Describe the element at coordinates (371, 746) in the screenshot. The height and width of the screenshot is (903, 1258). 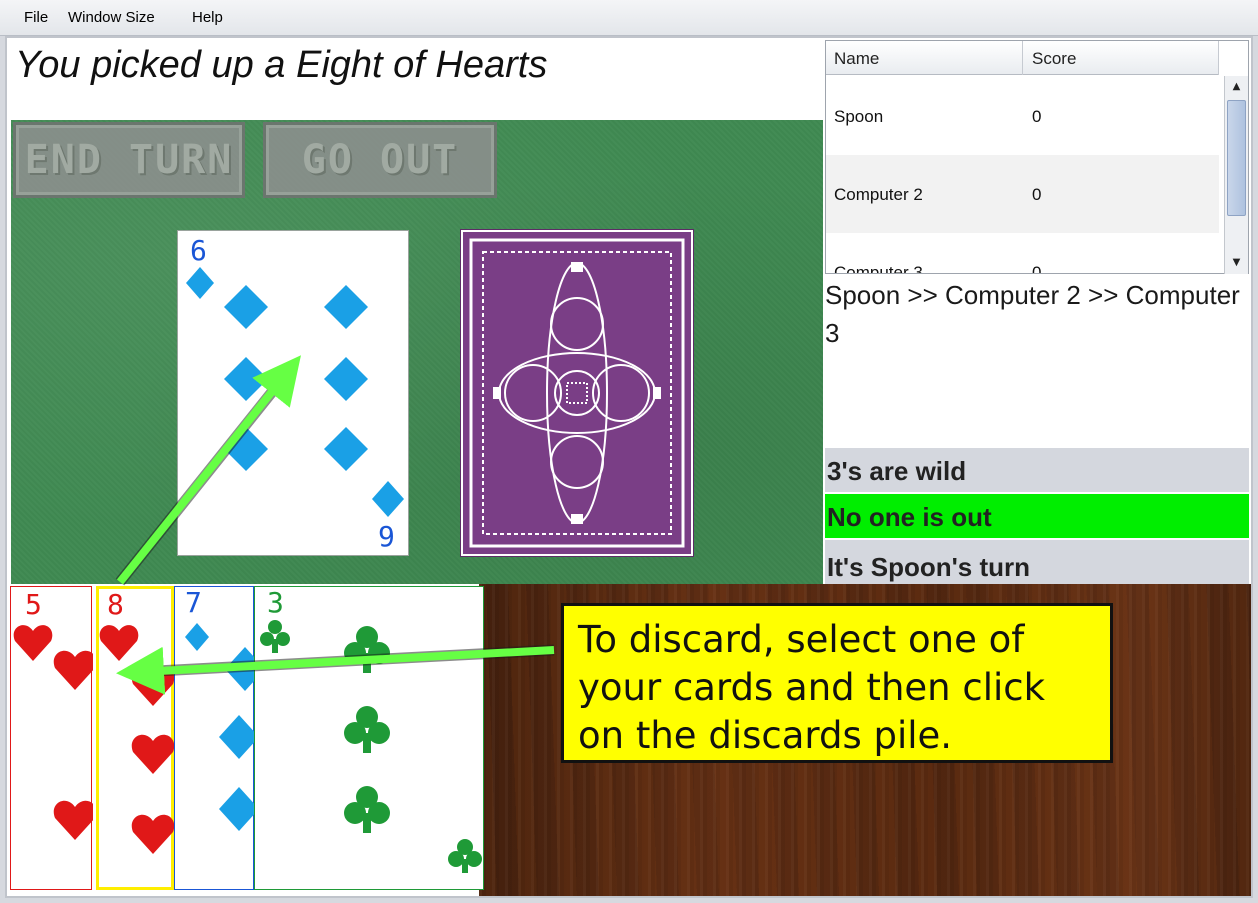
I see `club-pips-icon` at that location.